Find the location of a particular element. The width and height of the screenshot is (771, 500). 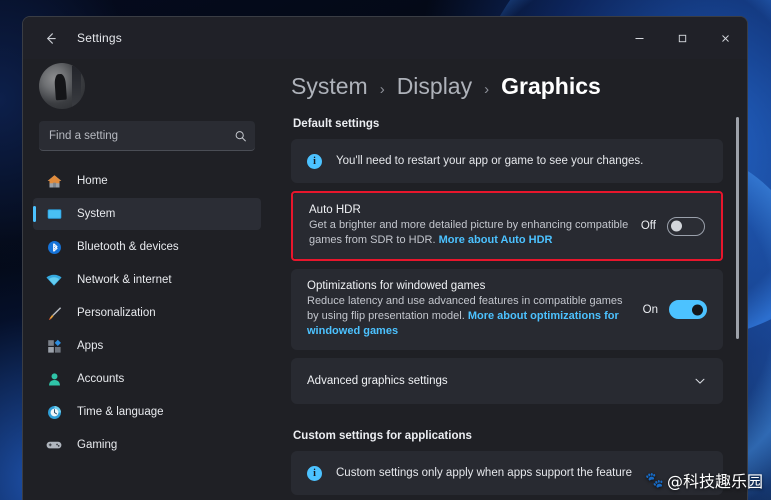

gamepad-icon is located at coordinates (54, 445).